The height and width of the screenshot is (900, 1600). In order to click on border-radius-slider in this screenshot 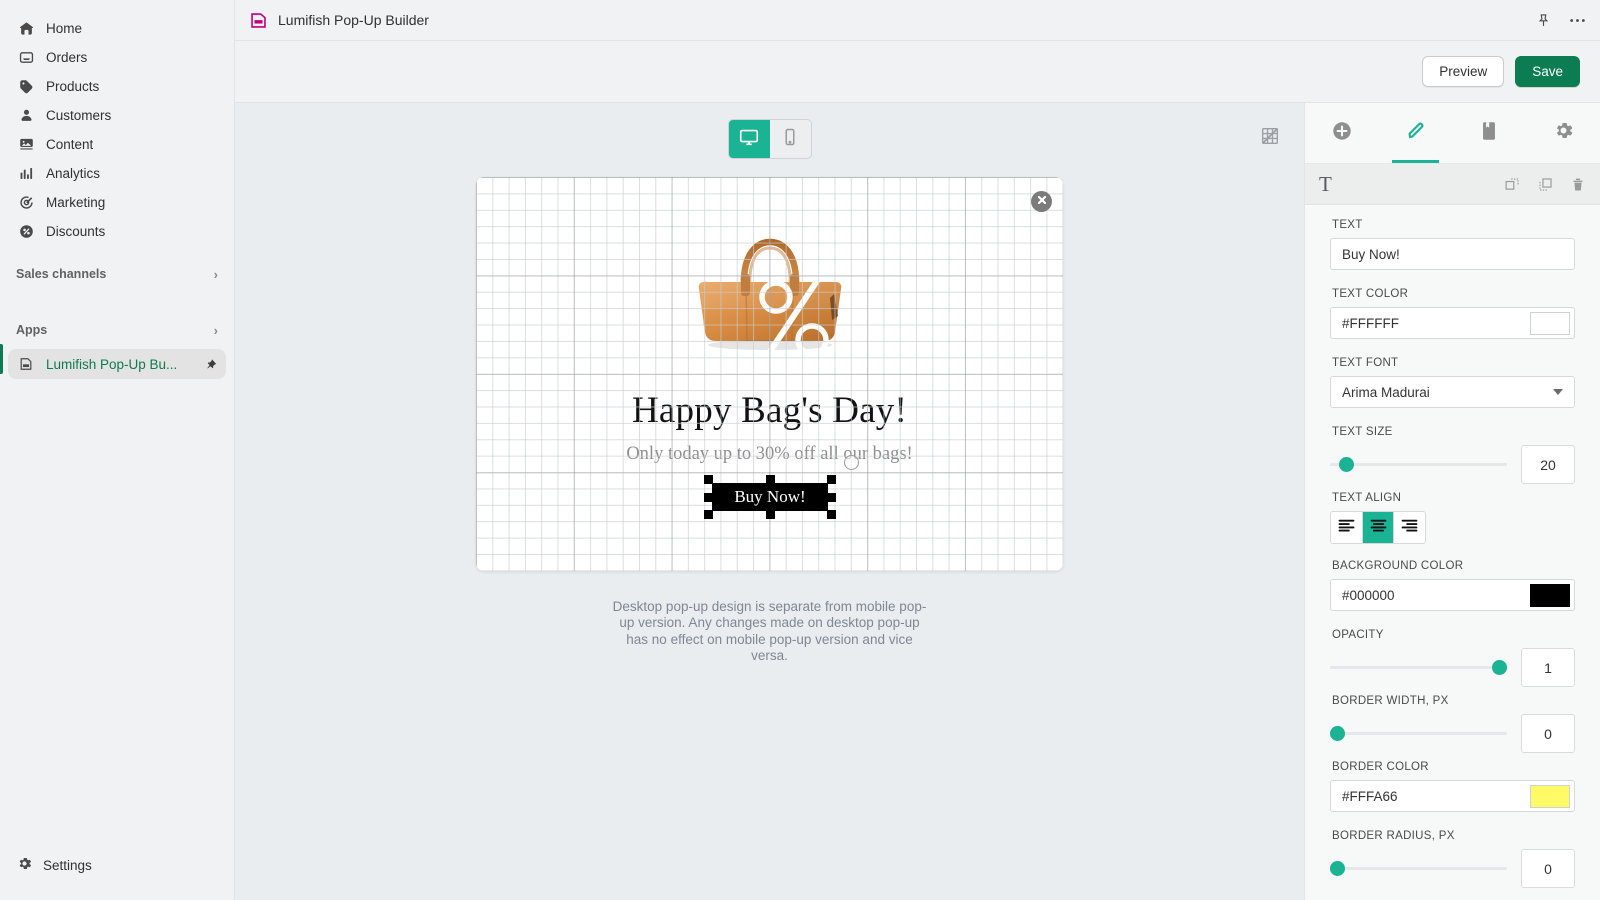, I will do `click(1418, 869)`.